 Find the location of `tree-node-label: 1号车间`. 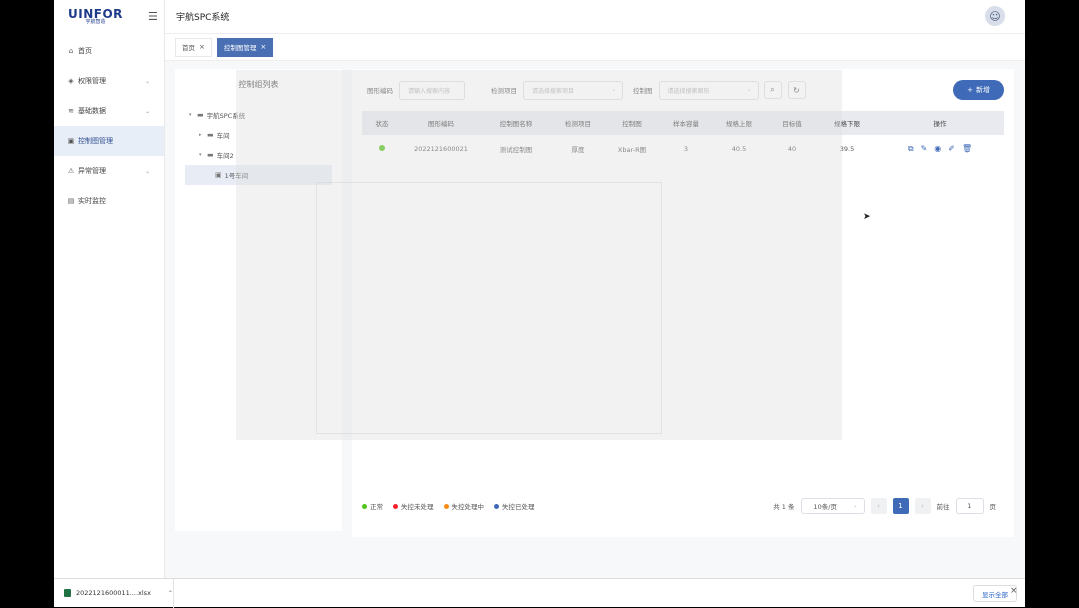

tree-node-label: 1号车间 is located at coordinates (236, 176).